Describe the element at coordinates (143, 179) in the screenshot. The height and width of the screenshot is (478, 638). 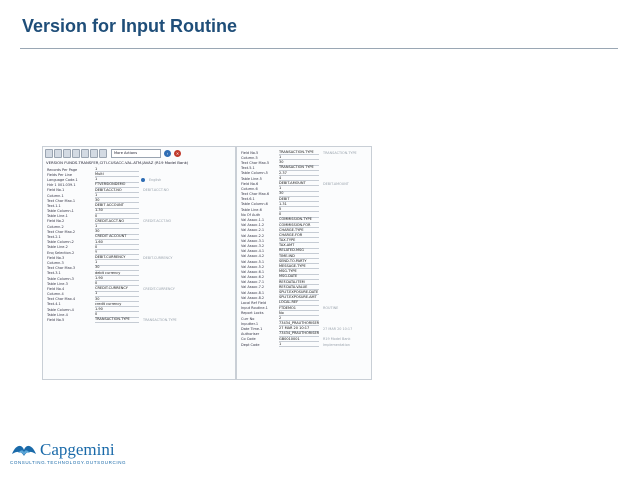
I see `help-icon` at that location.